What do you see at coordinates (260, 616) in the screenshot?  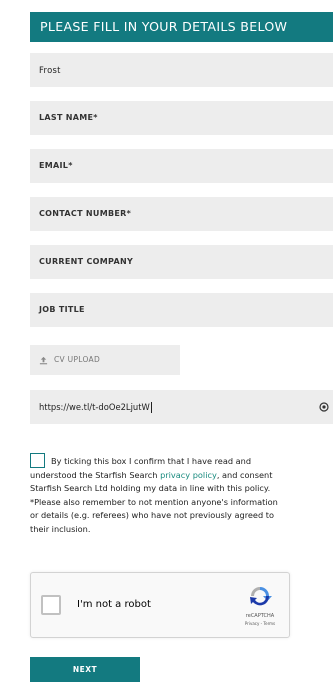 I see `recaptcha-brand: reCAPTCHA` at bounding box center [260, 616].